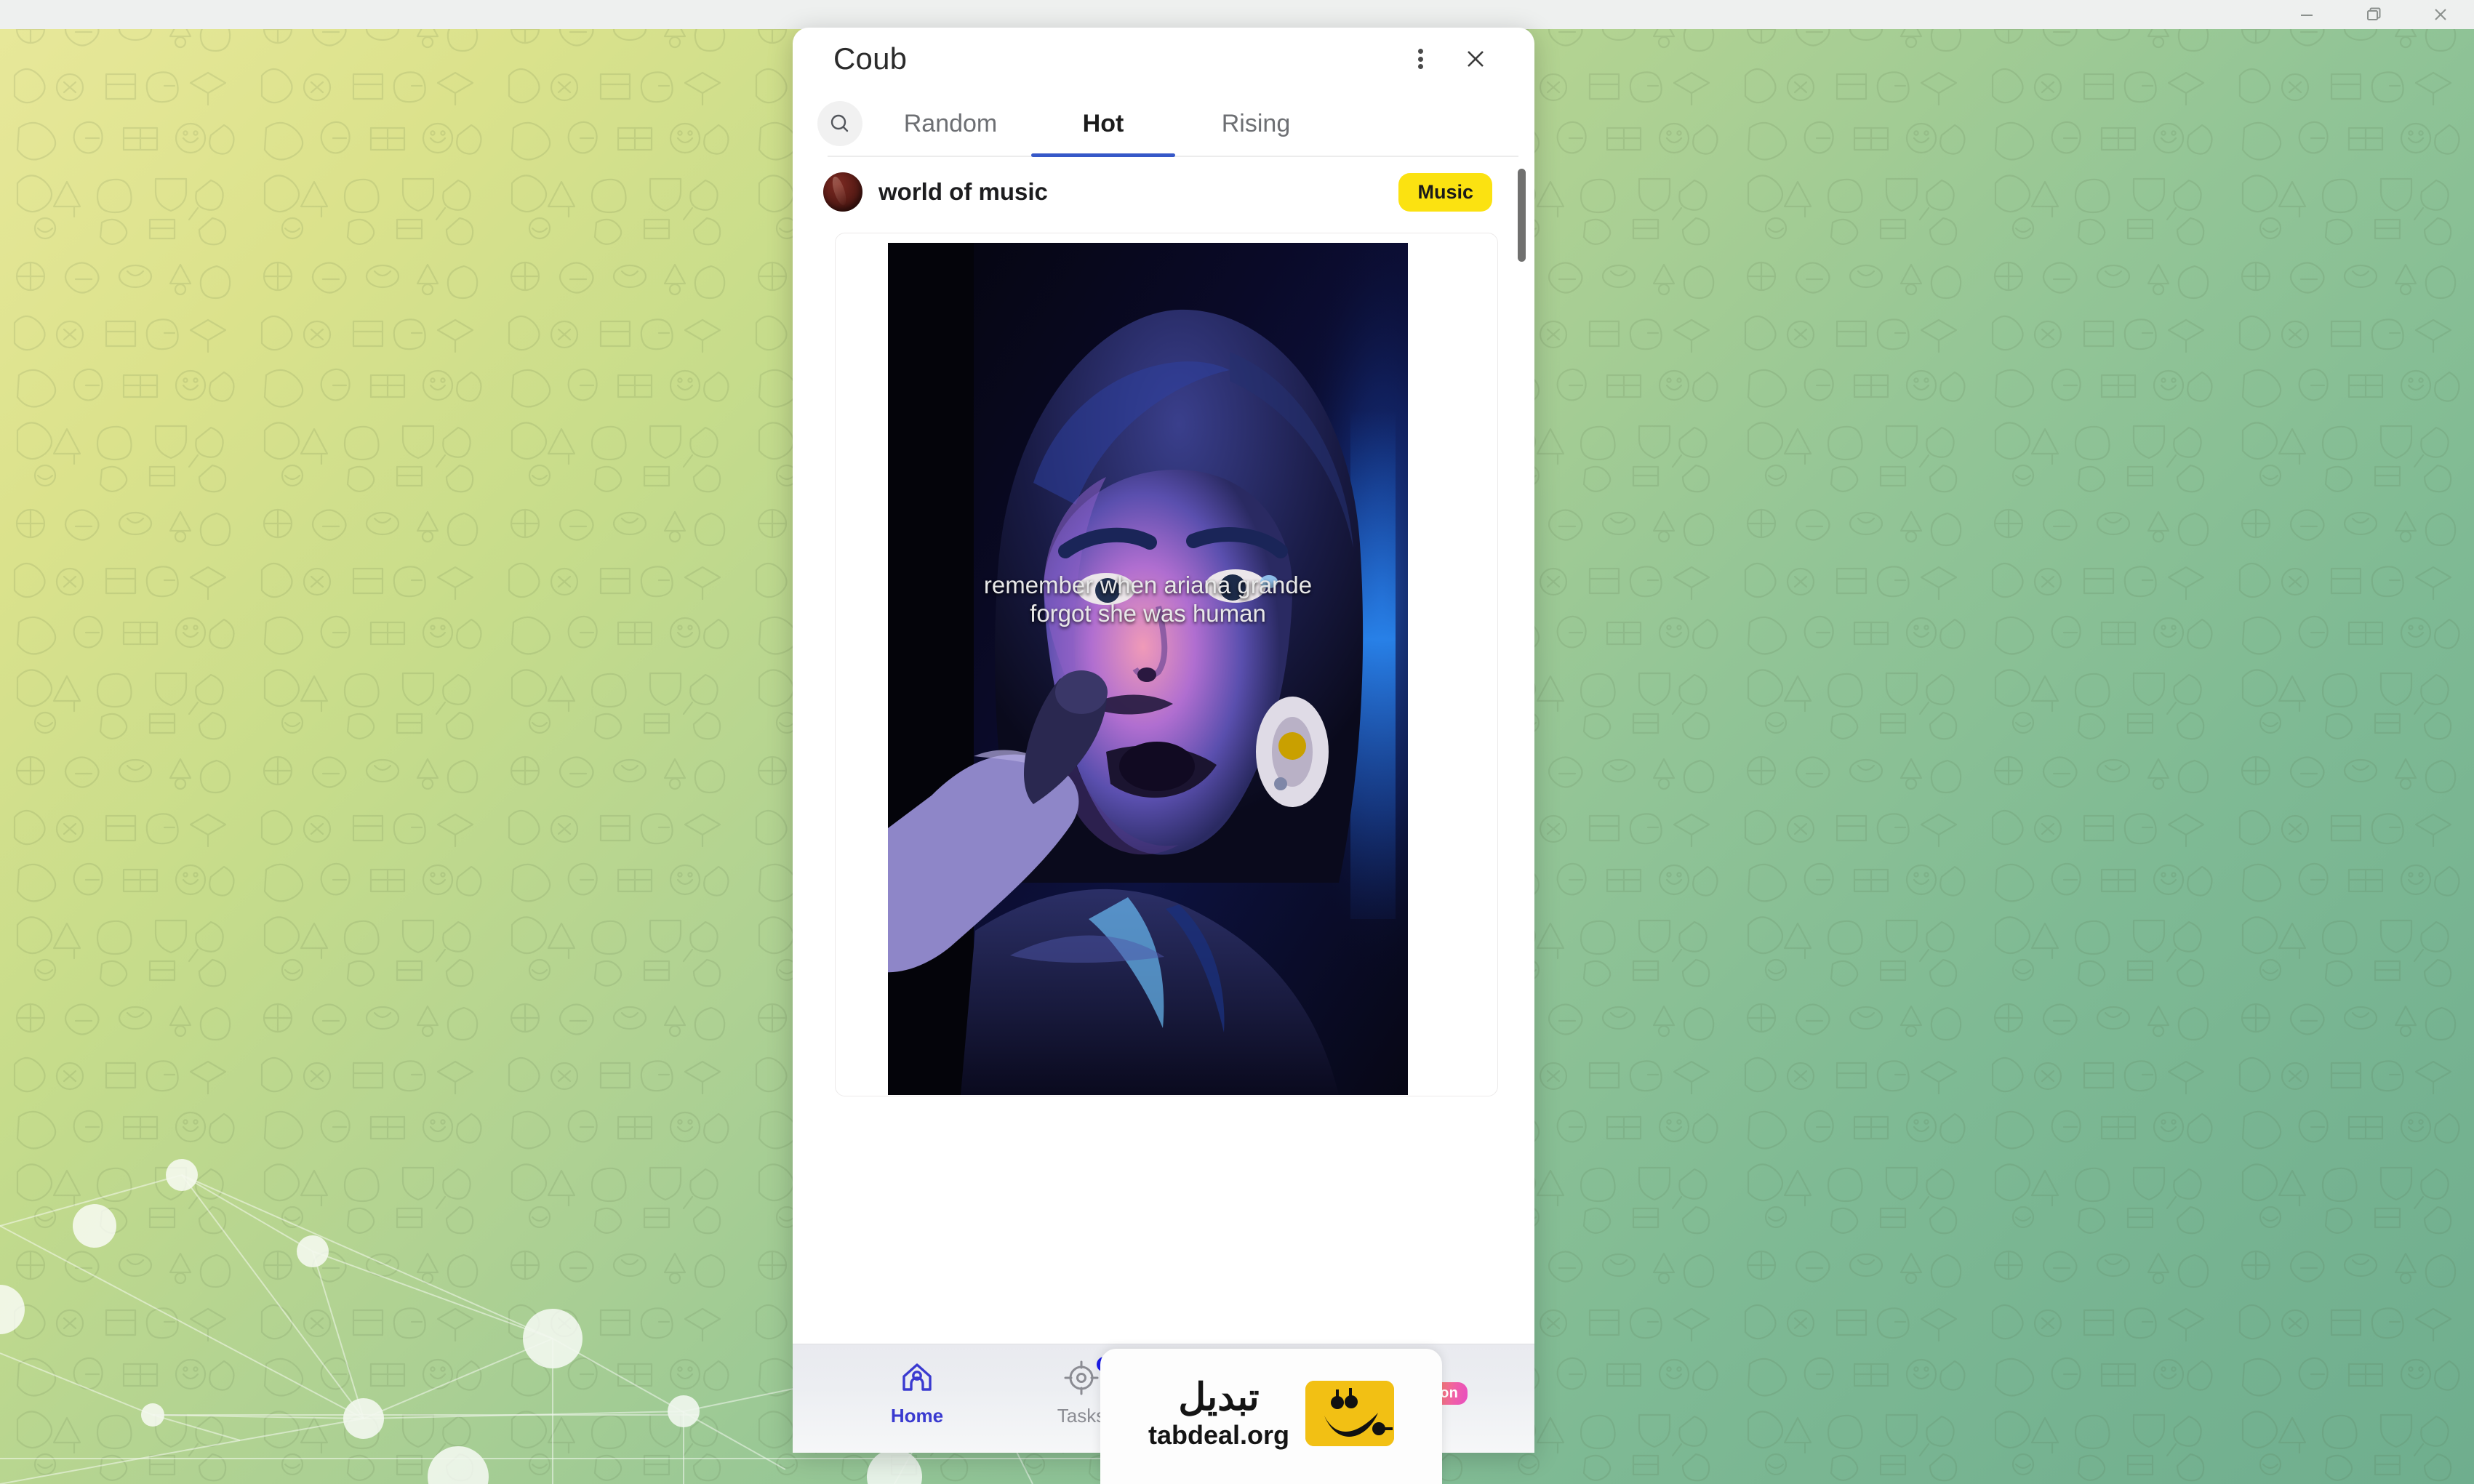 The width and height of the screenshot is (2474, 1484). I want to click on post-header: world of music Music, so click(1164, 192).